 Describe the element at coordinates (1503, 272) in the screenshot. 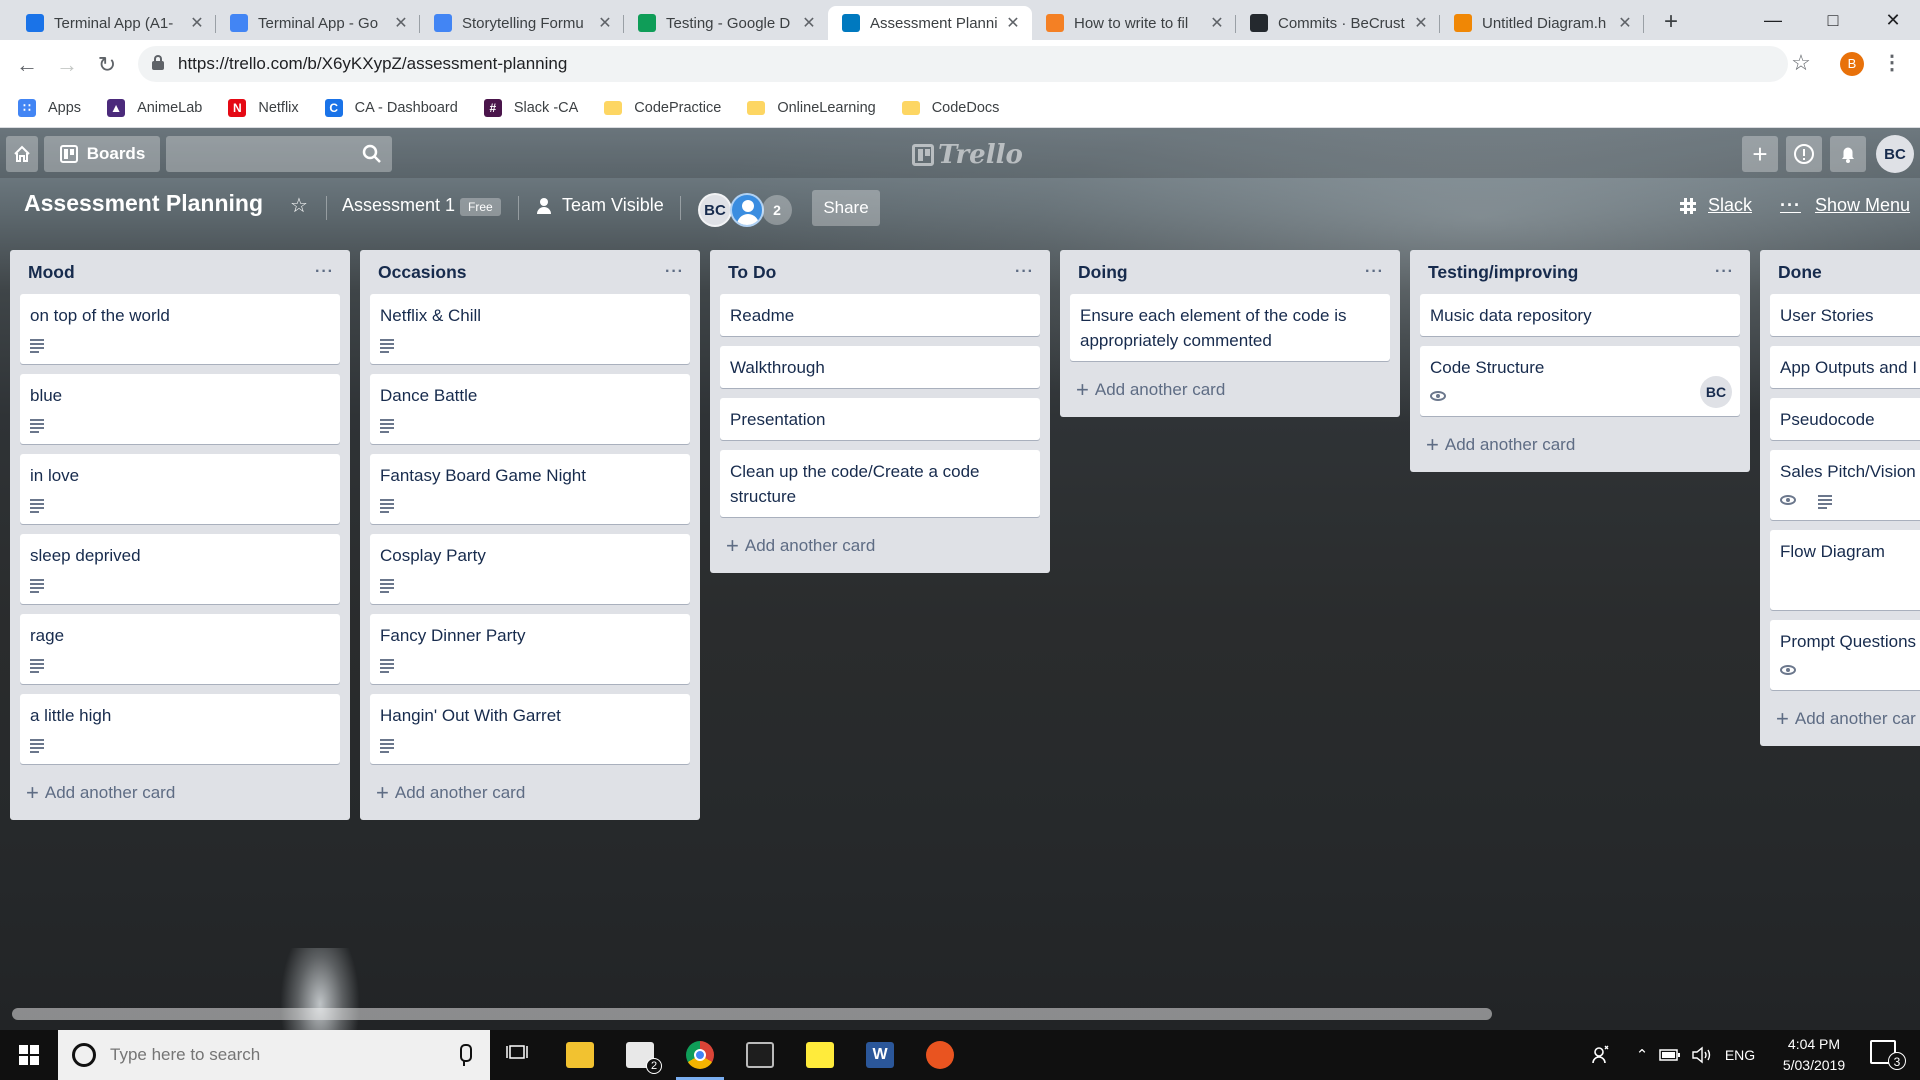

I see `list-title: Testing/improving` at that location.